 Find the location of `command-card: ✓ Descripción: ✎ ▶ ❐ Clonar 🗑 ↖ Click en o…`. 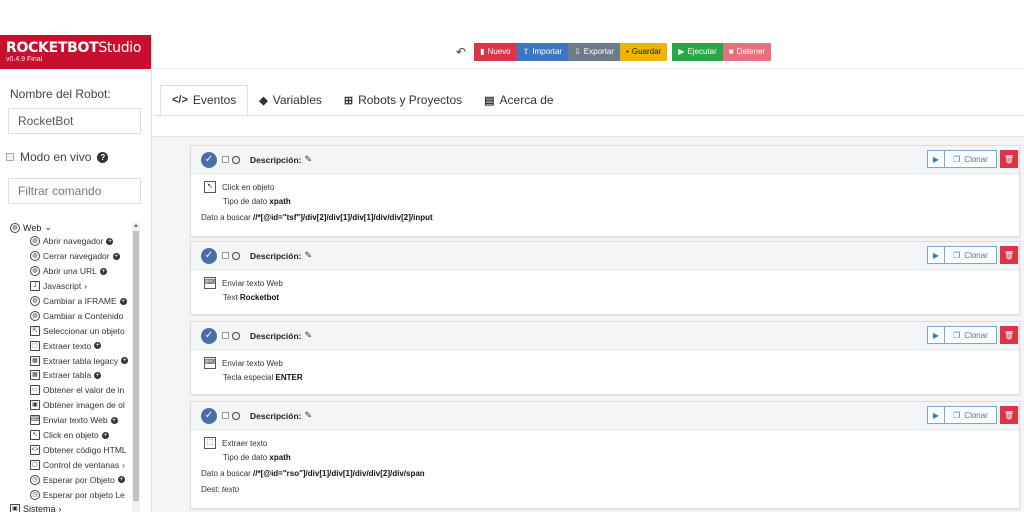

command-card: ✓ Descripción: ✎ ▶ ❐ Clonar 🗑 ↖ Click en o… is located at coordinates (605, 191).